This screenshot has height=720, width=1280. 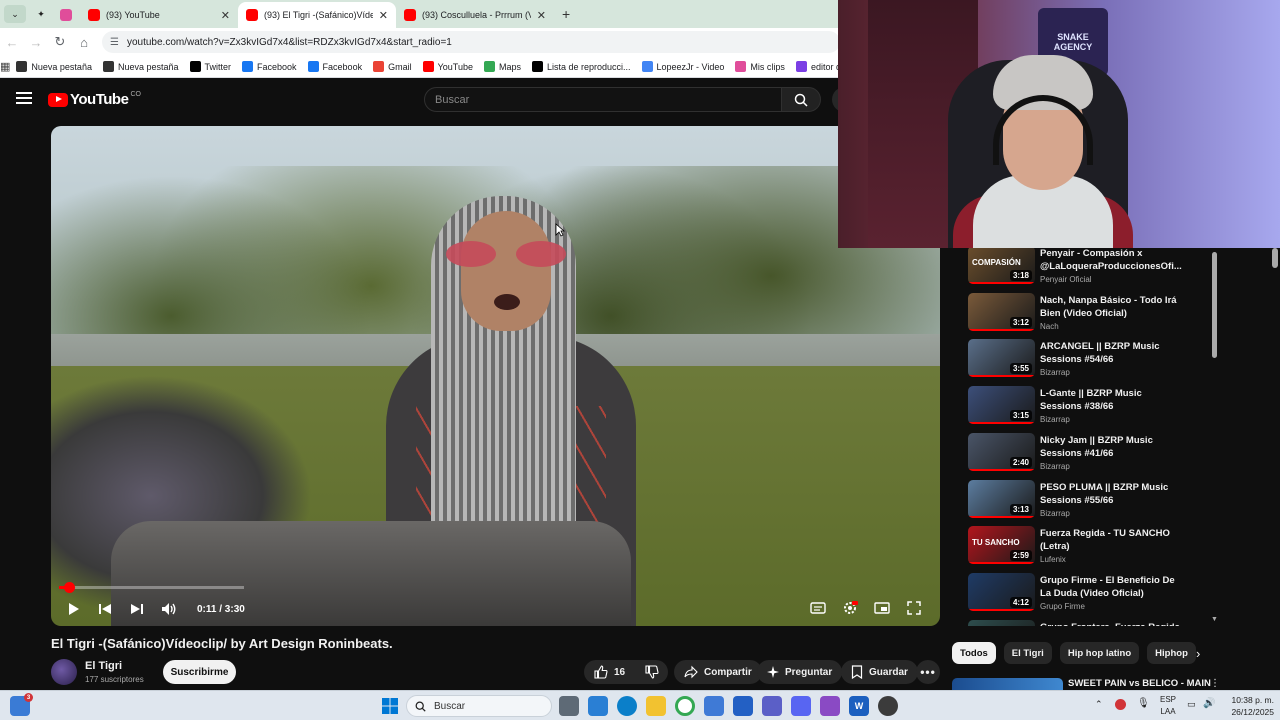 What do you see at coordinates (66, 15) in the screenshot?
I see `pinned-tab` at bounding box center [66, 15].